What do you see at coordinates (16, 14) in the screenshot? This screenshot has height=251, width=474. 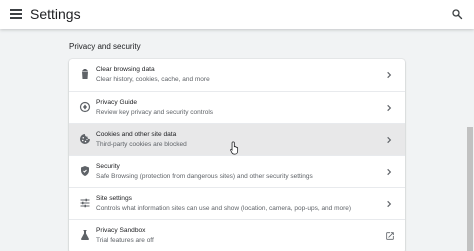 I see `hamburger-menu-icon` at bounding box center [16, 14].